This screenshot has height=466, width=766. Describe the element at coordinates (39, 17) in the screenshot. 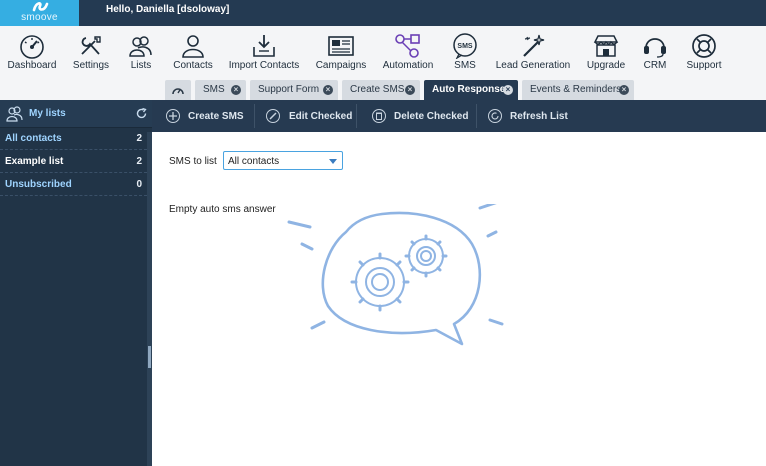

I see `logo-text: smoove` at that location.